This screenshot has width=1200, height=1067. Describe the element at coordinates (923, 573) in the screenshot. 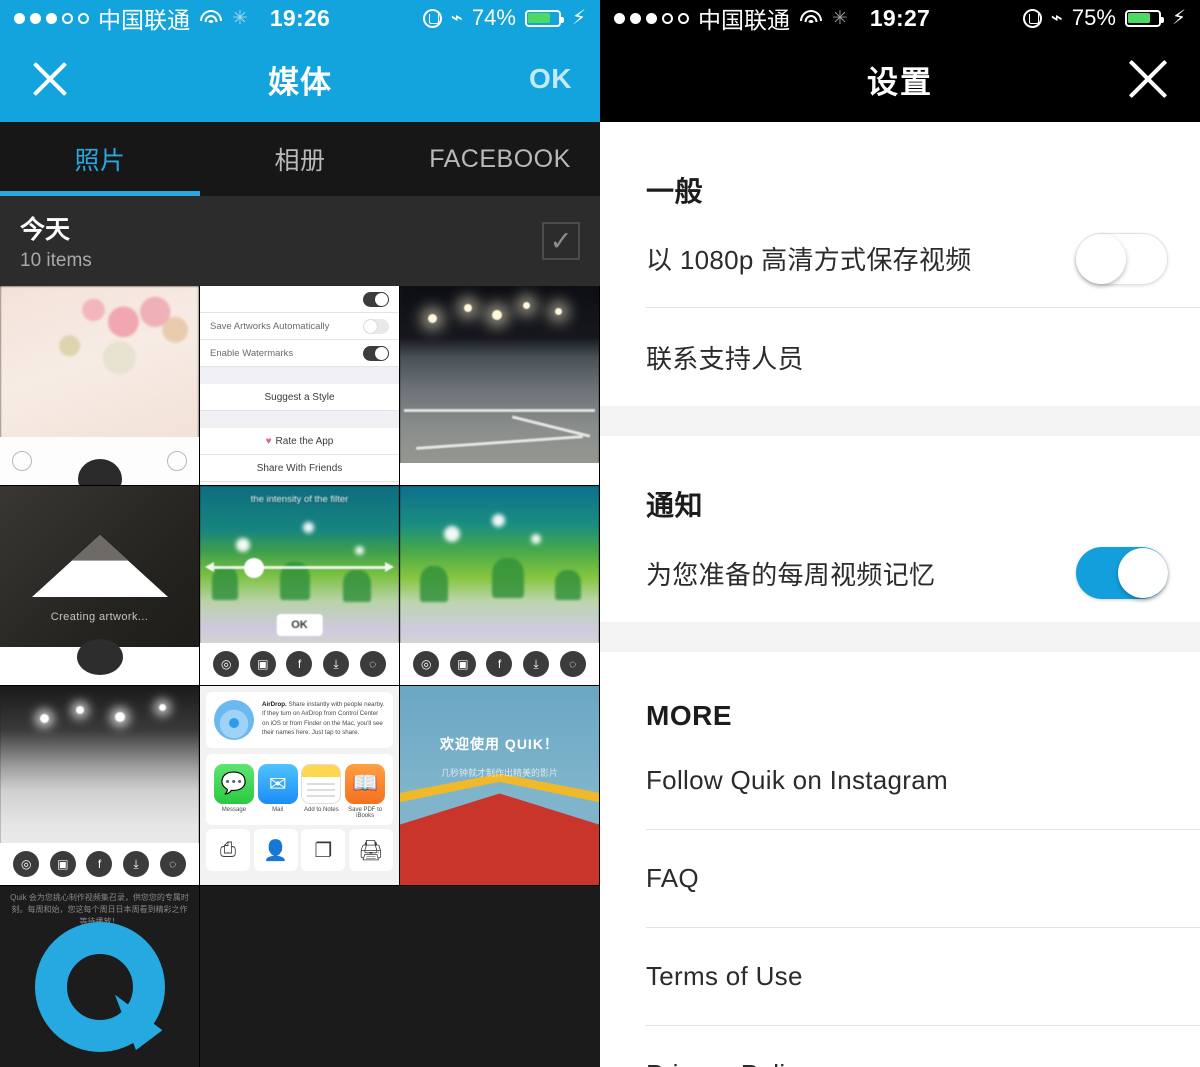

I see `setting-row-weekly-memories: 为您准备的每周视频记忆` at that location.